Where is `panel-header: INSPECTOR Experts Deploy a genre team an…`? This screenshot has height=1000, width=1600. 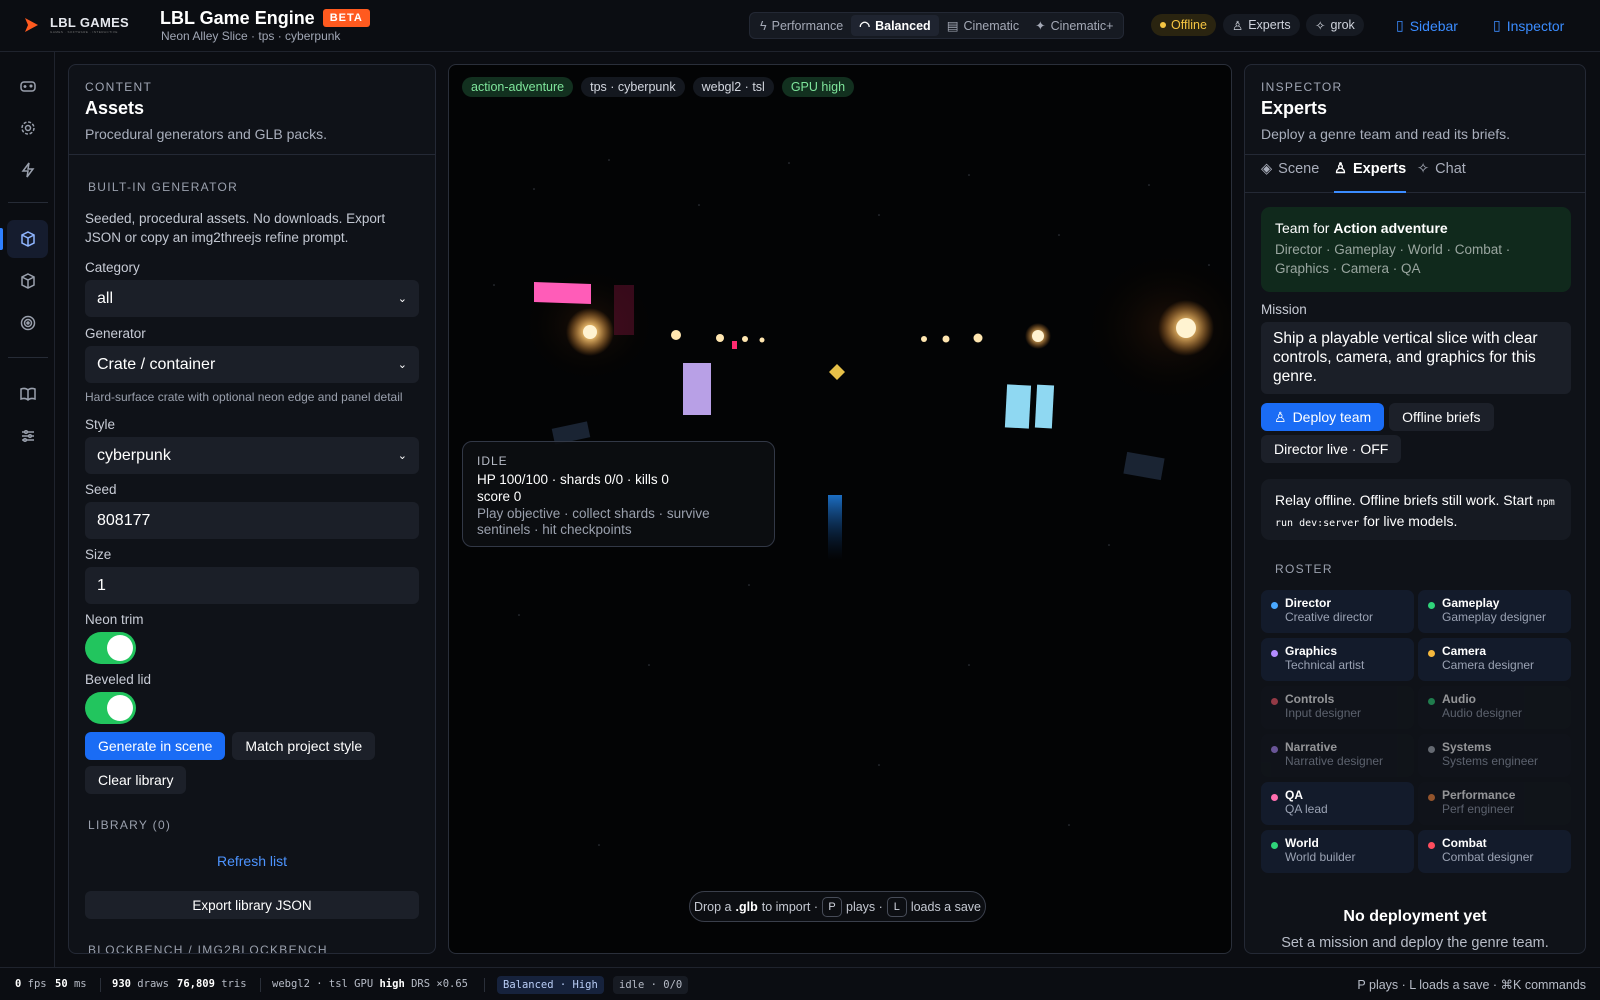 panel-header: INSPECTOR Experts Deploy a genre team an… is located at coordinates (1385, 111).